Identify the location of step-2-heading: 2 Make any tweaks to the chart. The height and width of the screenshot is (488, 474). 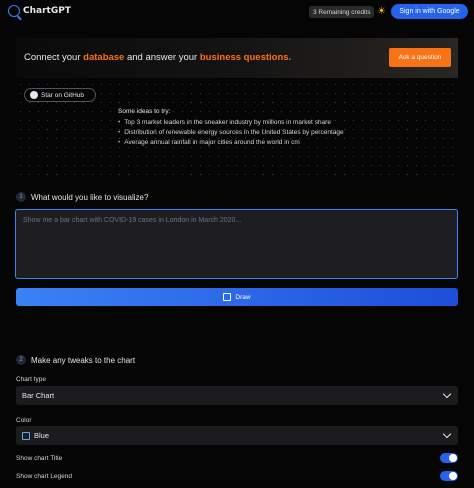
(75, 360).